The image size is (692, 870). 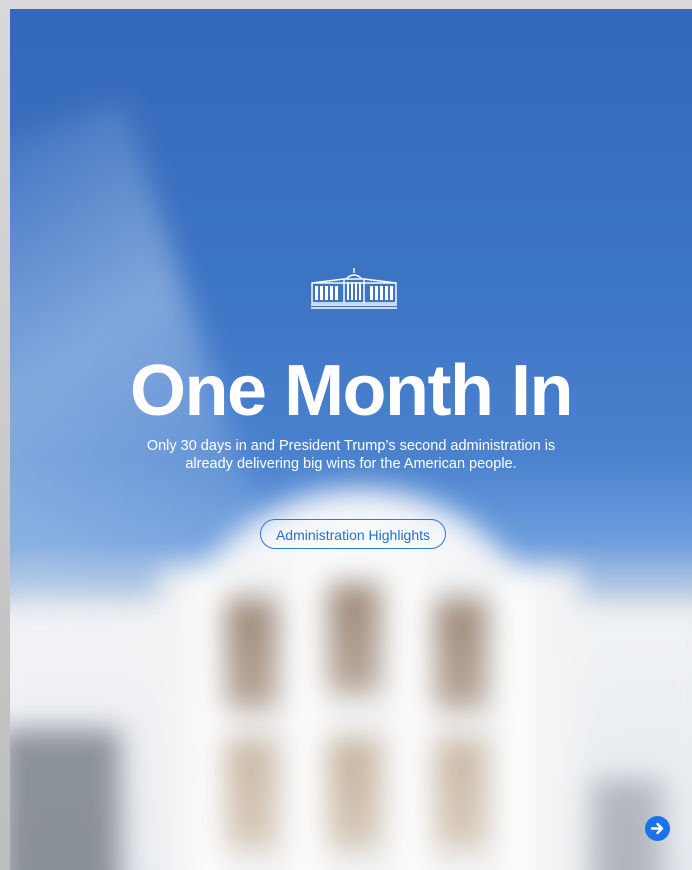 I want to click on administration-highlights-button: Administration Highlights, so click(x=353, y=534).